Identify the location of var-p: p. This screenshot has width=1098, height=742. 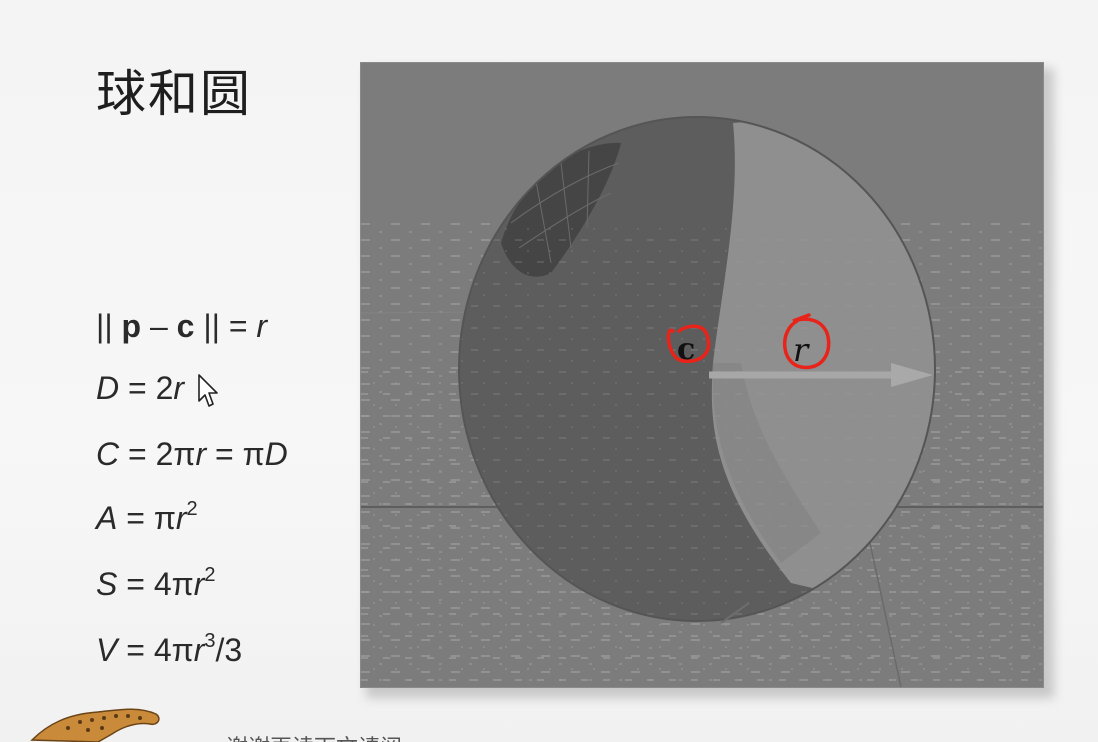
(131, 326).